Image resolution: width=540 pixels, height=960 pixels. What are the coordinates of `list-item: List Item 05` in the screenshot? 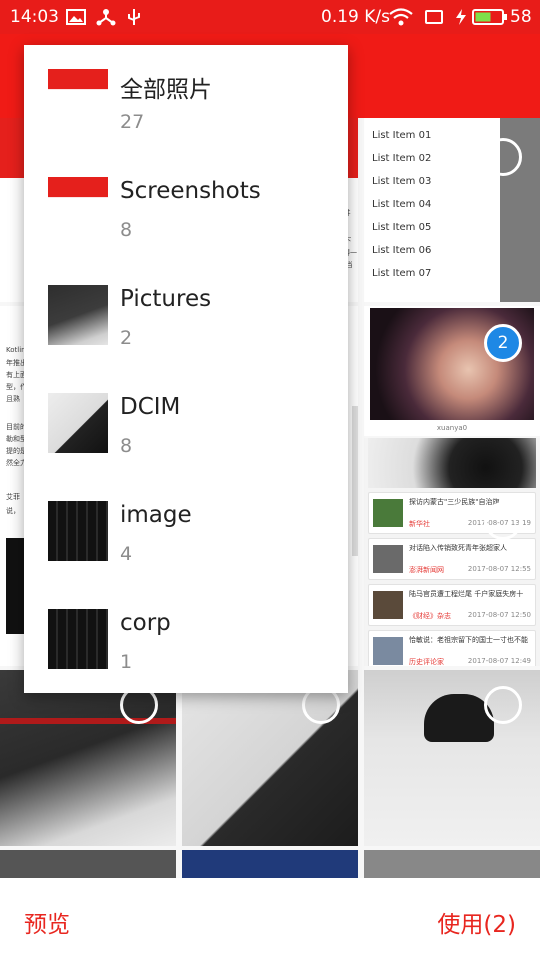 It's located at (402, 227).